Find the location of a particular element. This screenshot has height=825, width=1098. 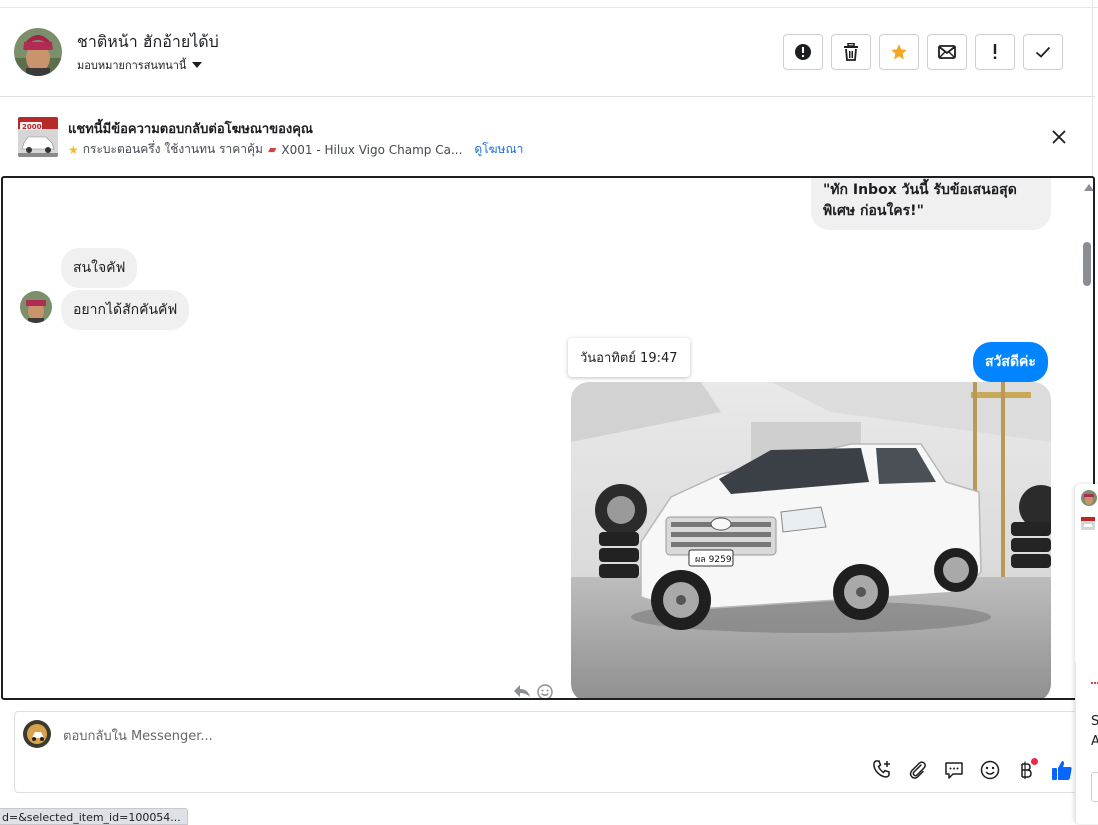

checkmark-icon is located at coordinates (1043, 52).